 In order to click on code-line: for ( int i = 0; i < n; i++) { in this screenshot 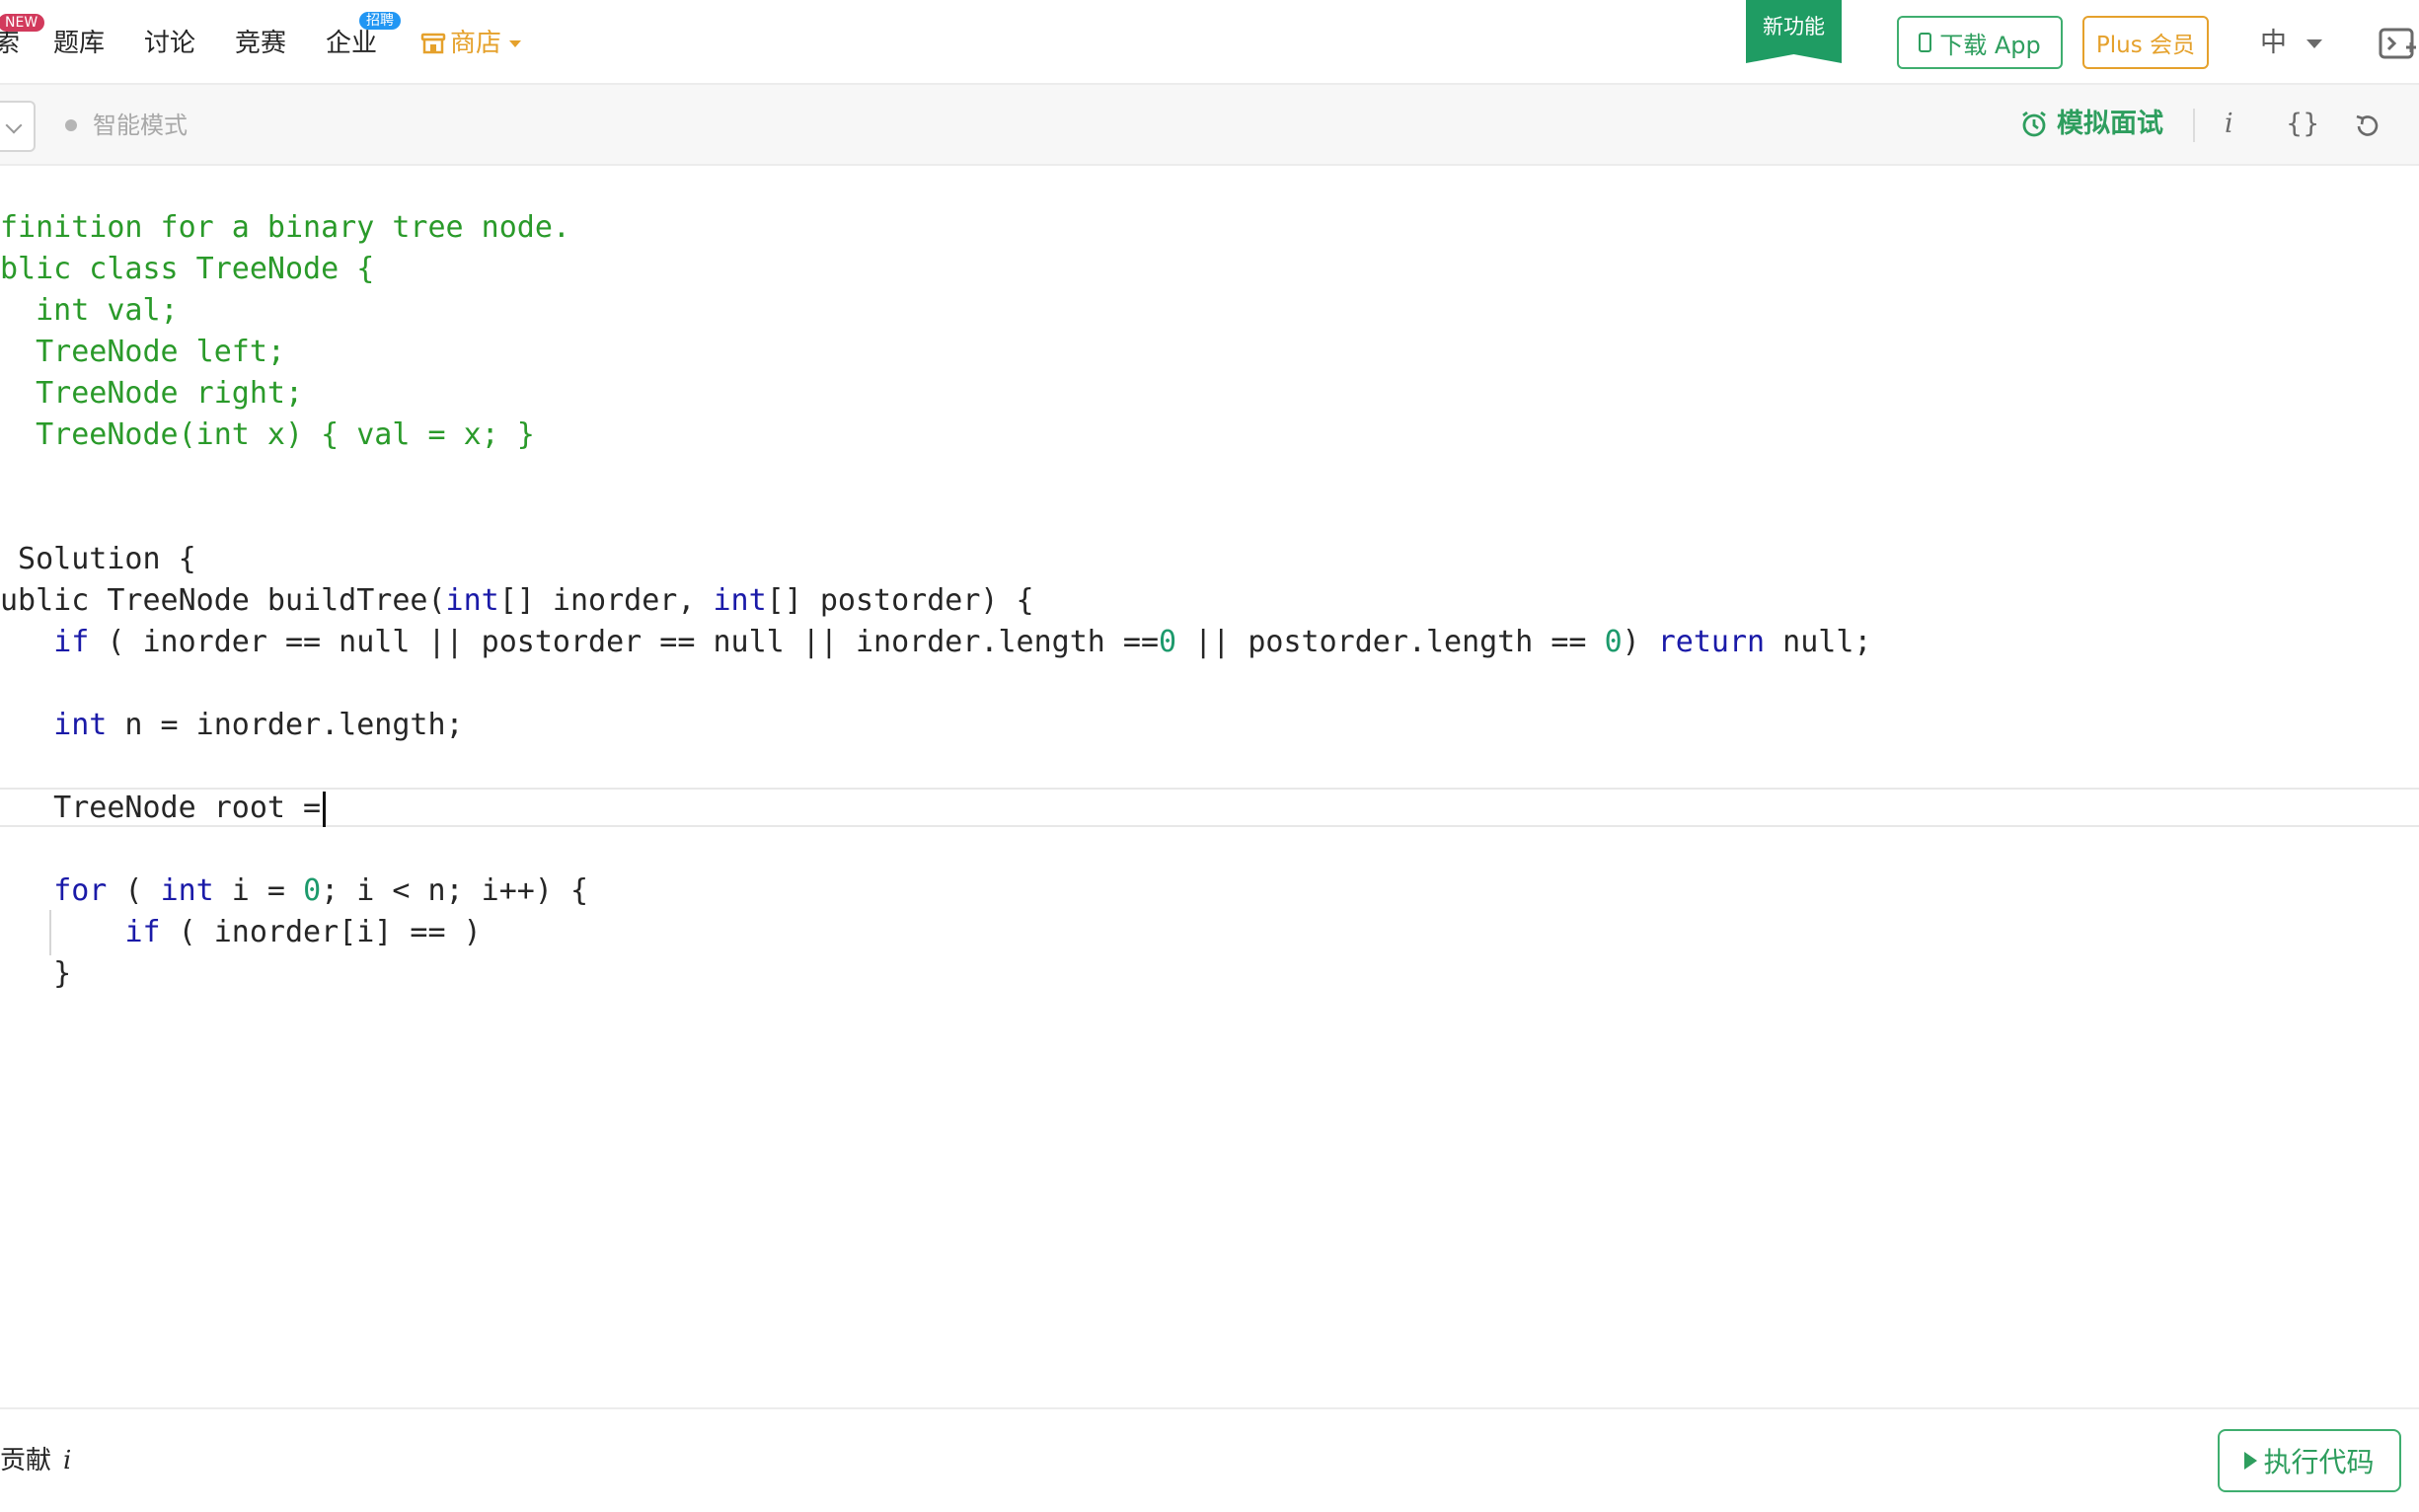, I will do `click(321, 891)`.